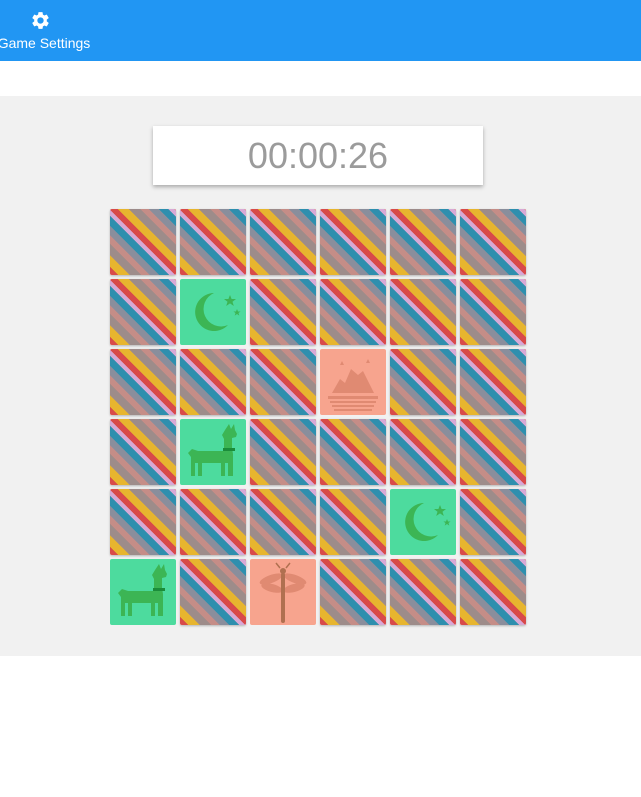  I want to click on game-settings-label: Game Settings, so click(45, 43).